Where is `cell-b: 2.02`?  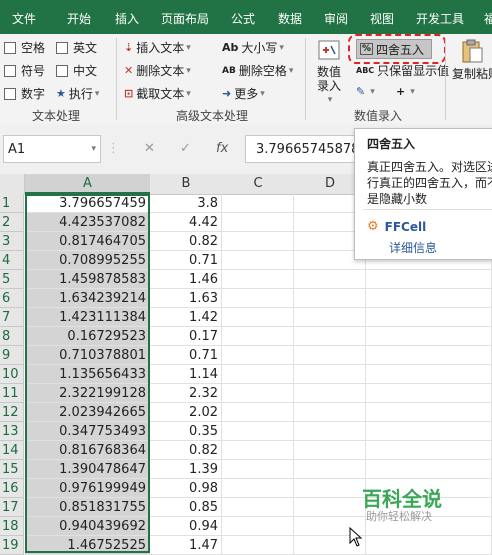 cell-b: 2.02 is located at coordinates (186, 412).